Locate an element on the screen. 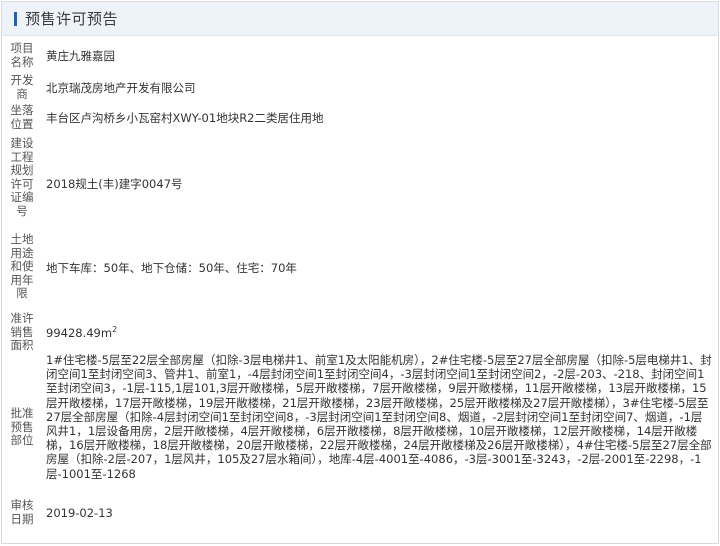  row-project-name: 项目名称 黄庄九雅嘉园 is located at coordinates (360, 55).